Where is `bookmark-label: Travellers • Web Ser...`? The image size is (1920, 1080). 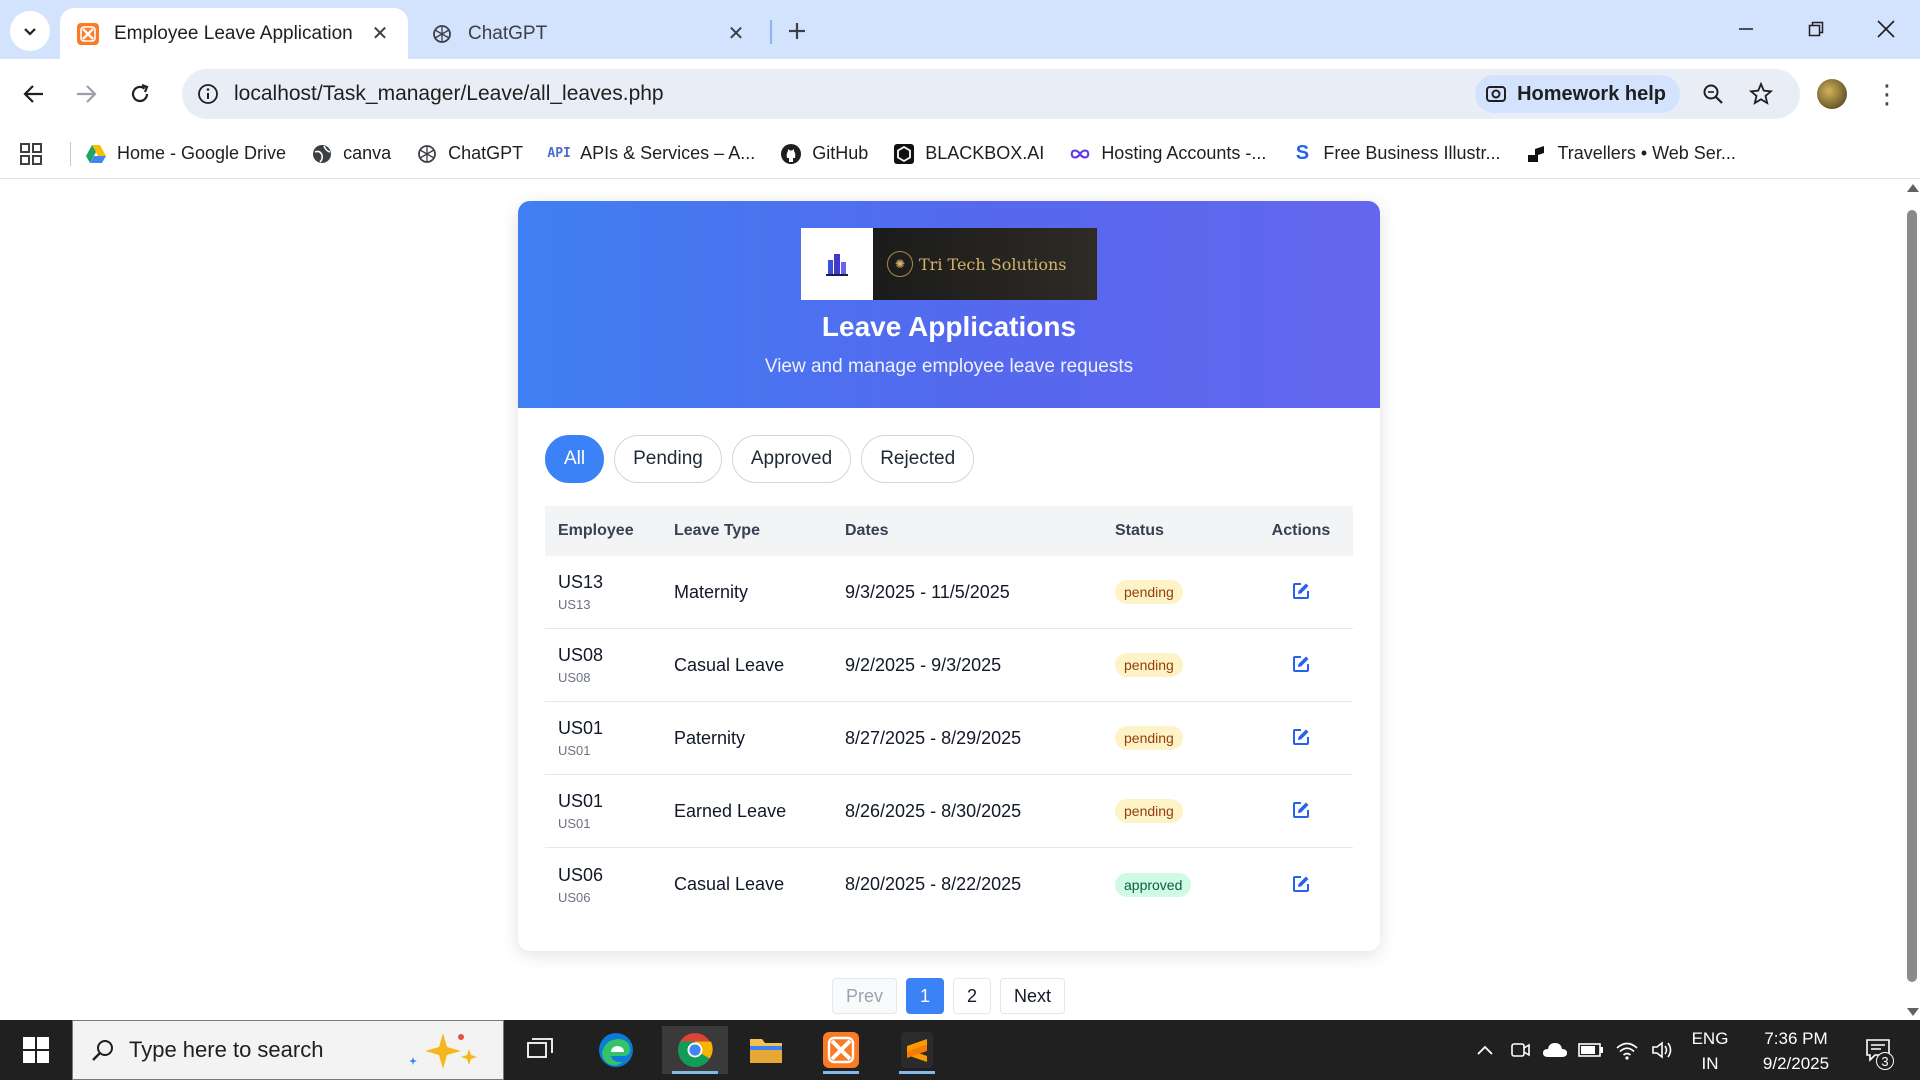
bookmark-label: Travellers • Web Ser... is located at coordinates (1646, 153).